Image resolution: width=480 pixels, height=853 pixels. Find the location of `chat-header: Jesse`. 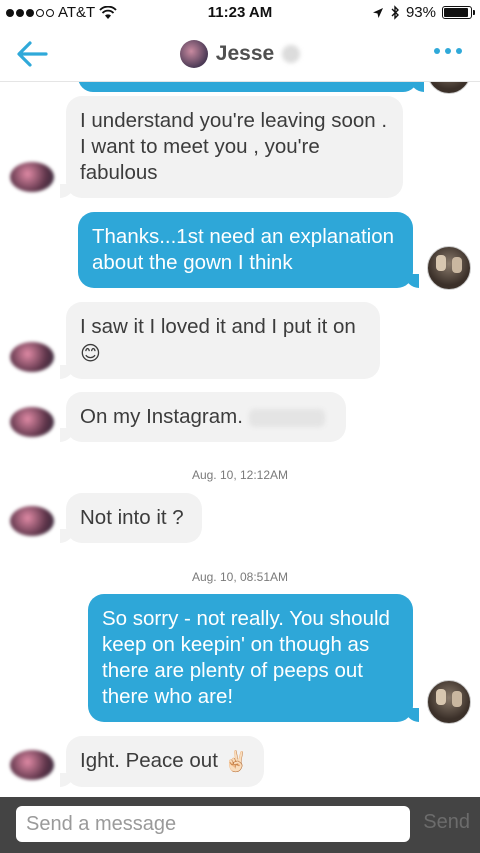

chat-header: Jesse is located at coordinates (240, 54).